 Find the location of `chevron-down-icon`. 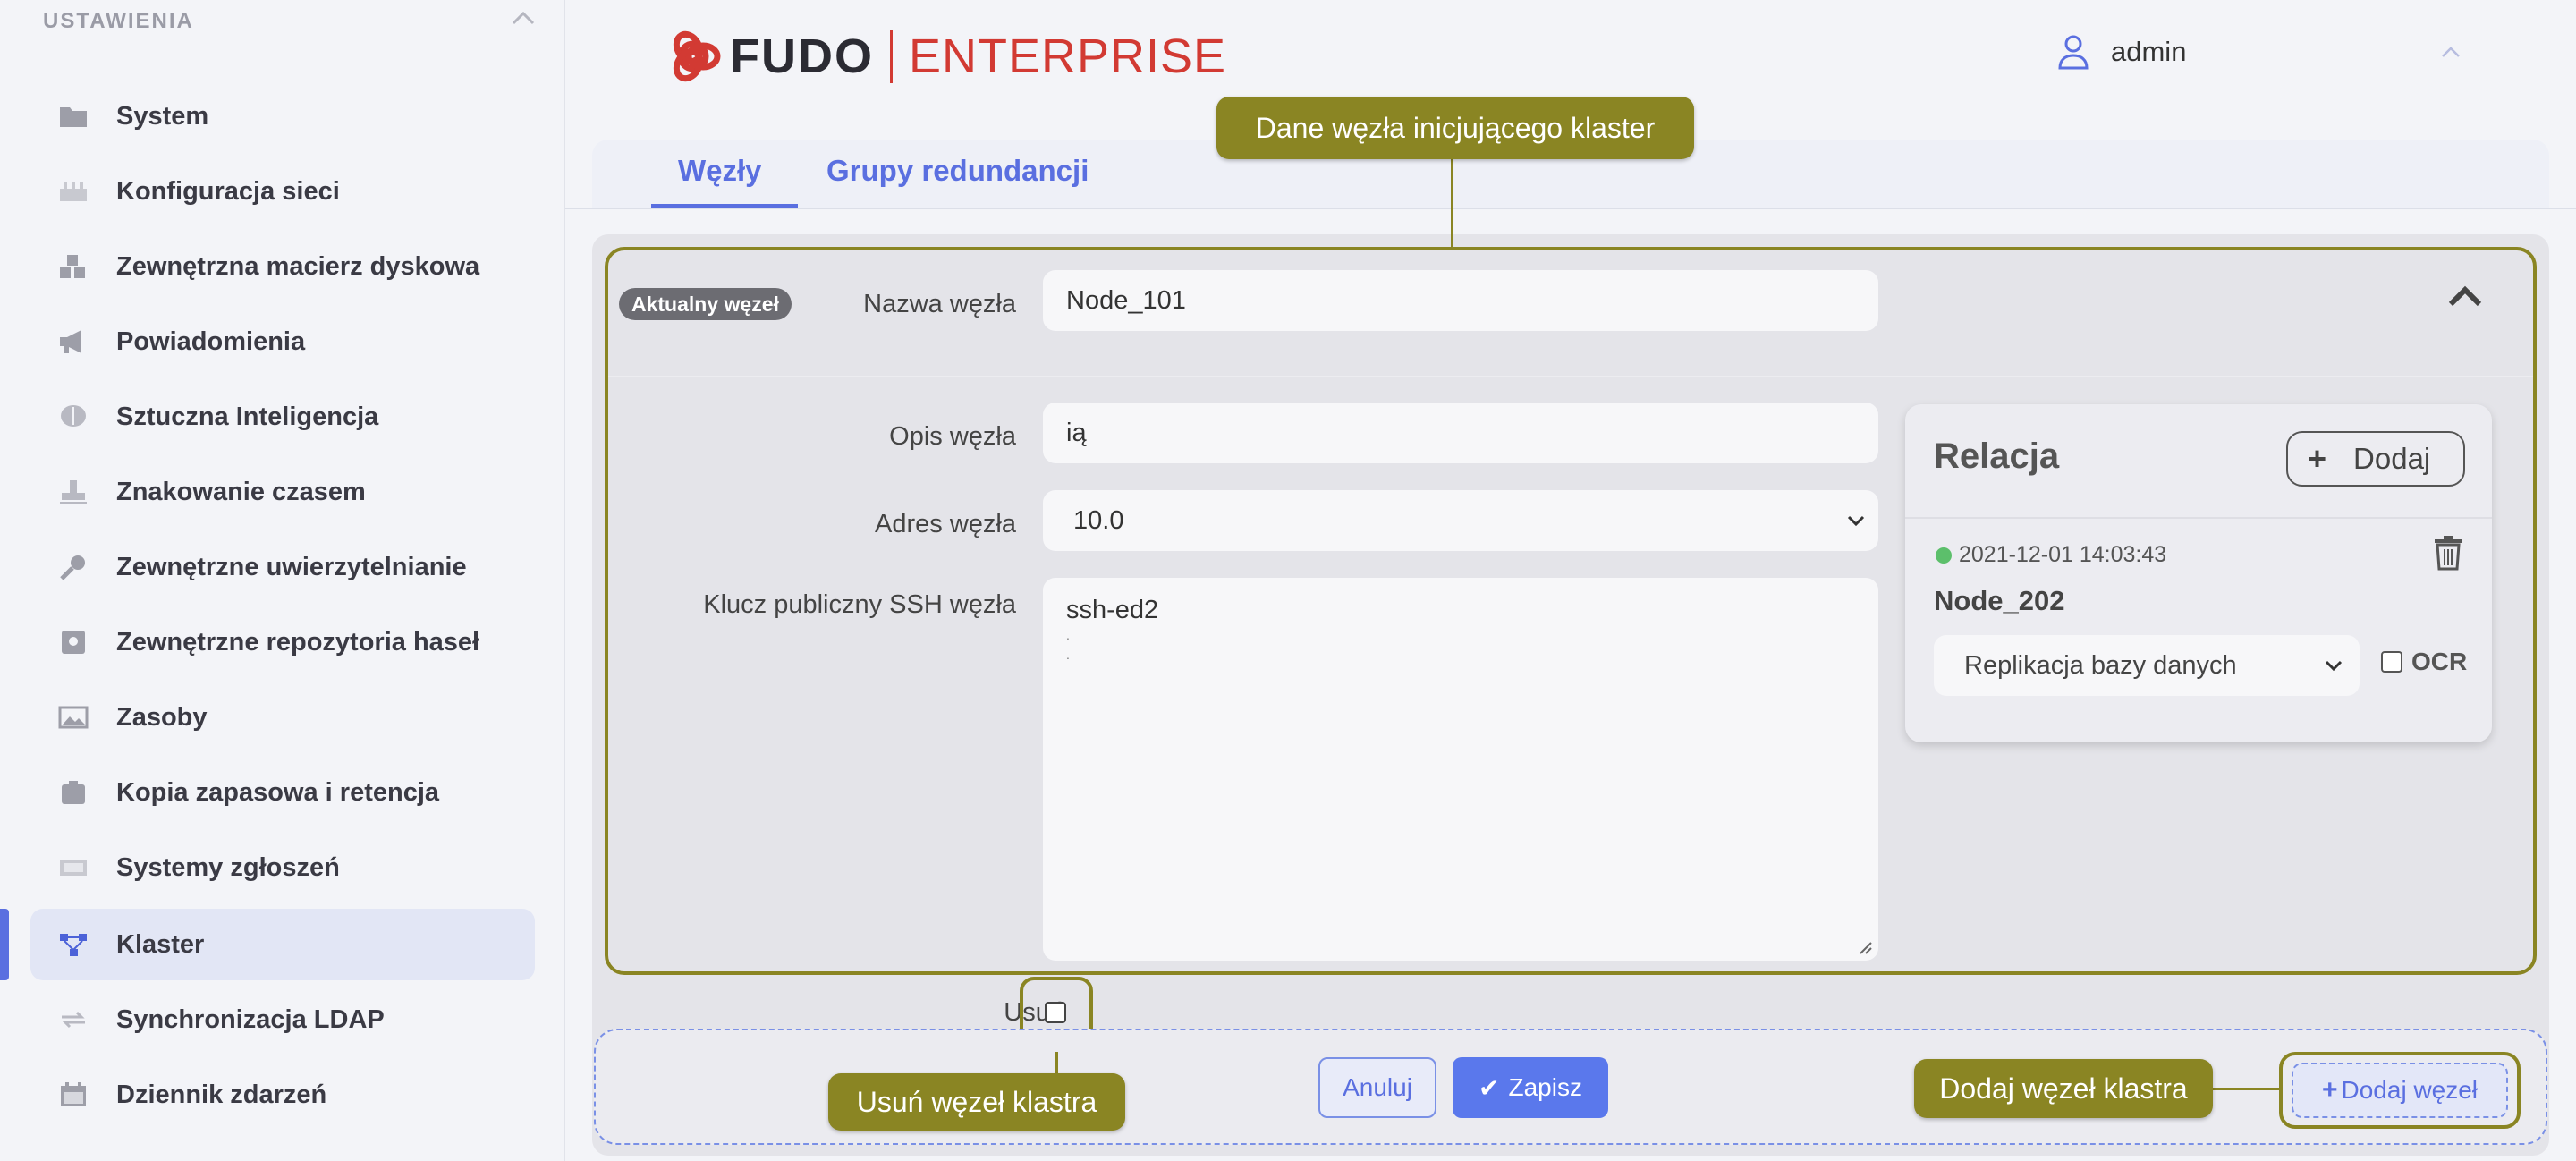

chevron-down-icon is located at coordinates (1856, 521).